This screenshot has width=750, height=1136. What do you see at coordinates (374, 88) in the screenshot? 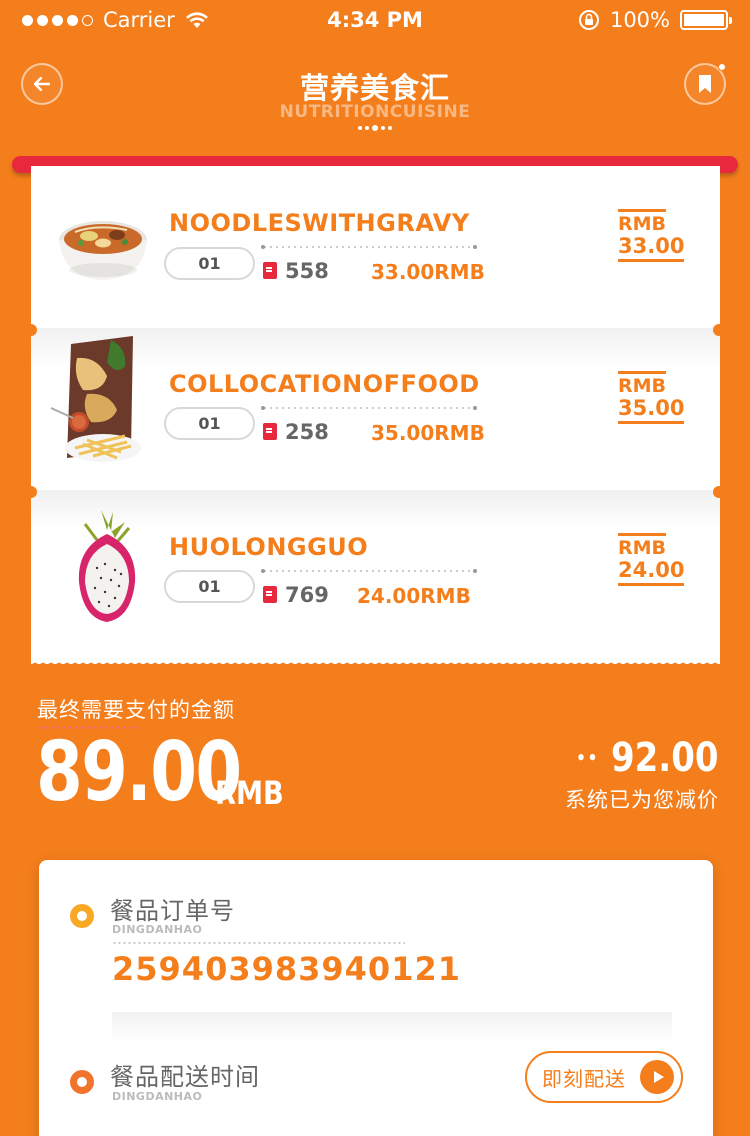
I see `page-title: 营养美食汇` at bounding box center [374, 88].